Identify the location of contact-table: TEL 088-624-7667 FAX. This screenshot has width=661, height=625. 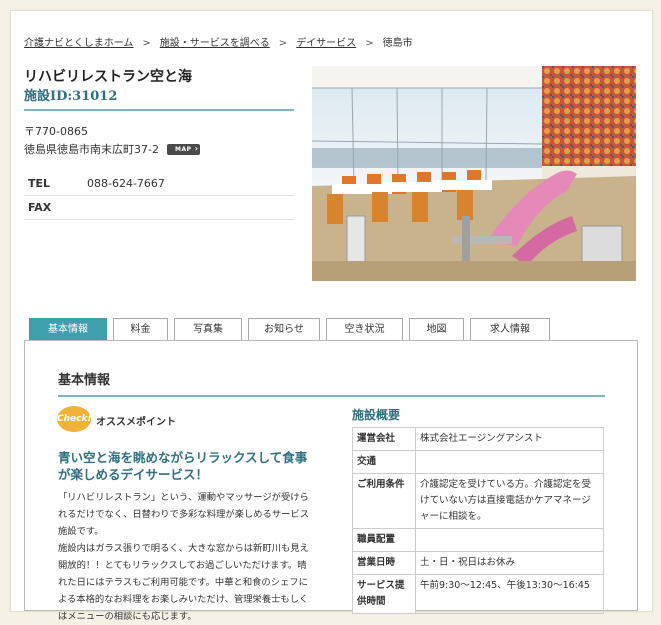
(159, 196).